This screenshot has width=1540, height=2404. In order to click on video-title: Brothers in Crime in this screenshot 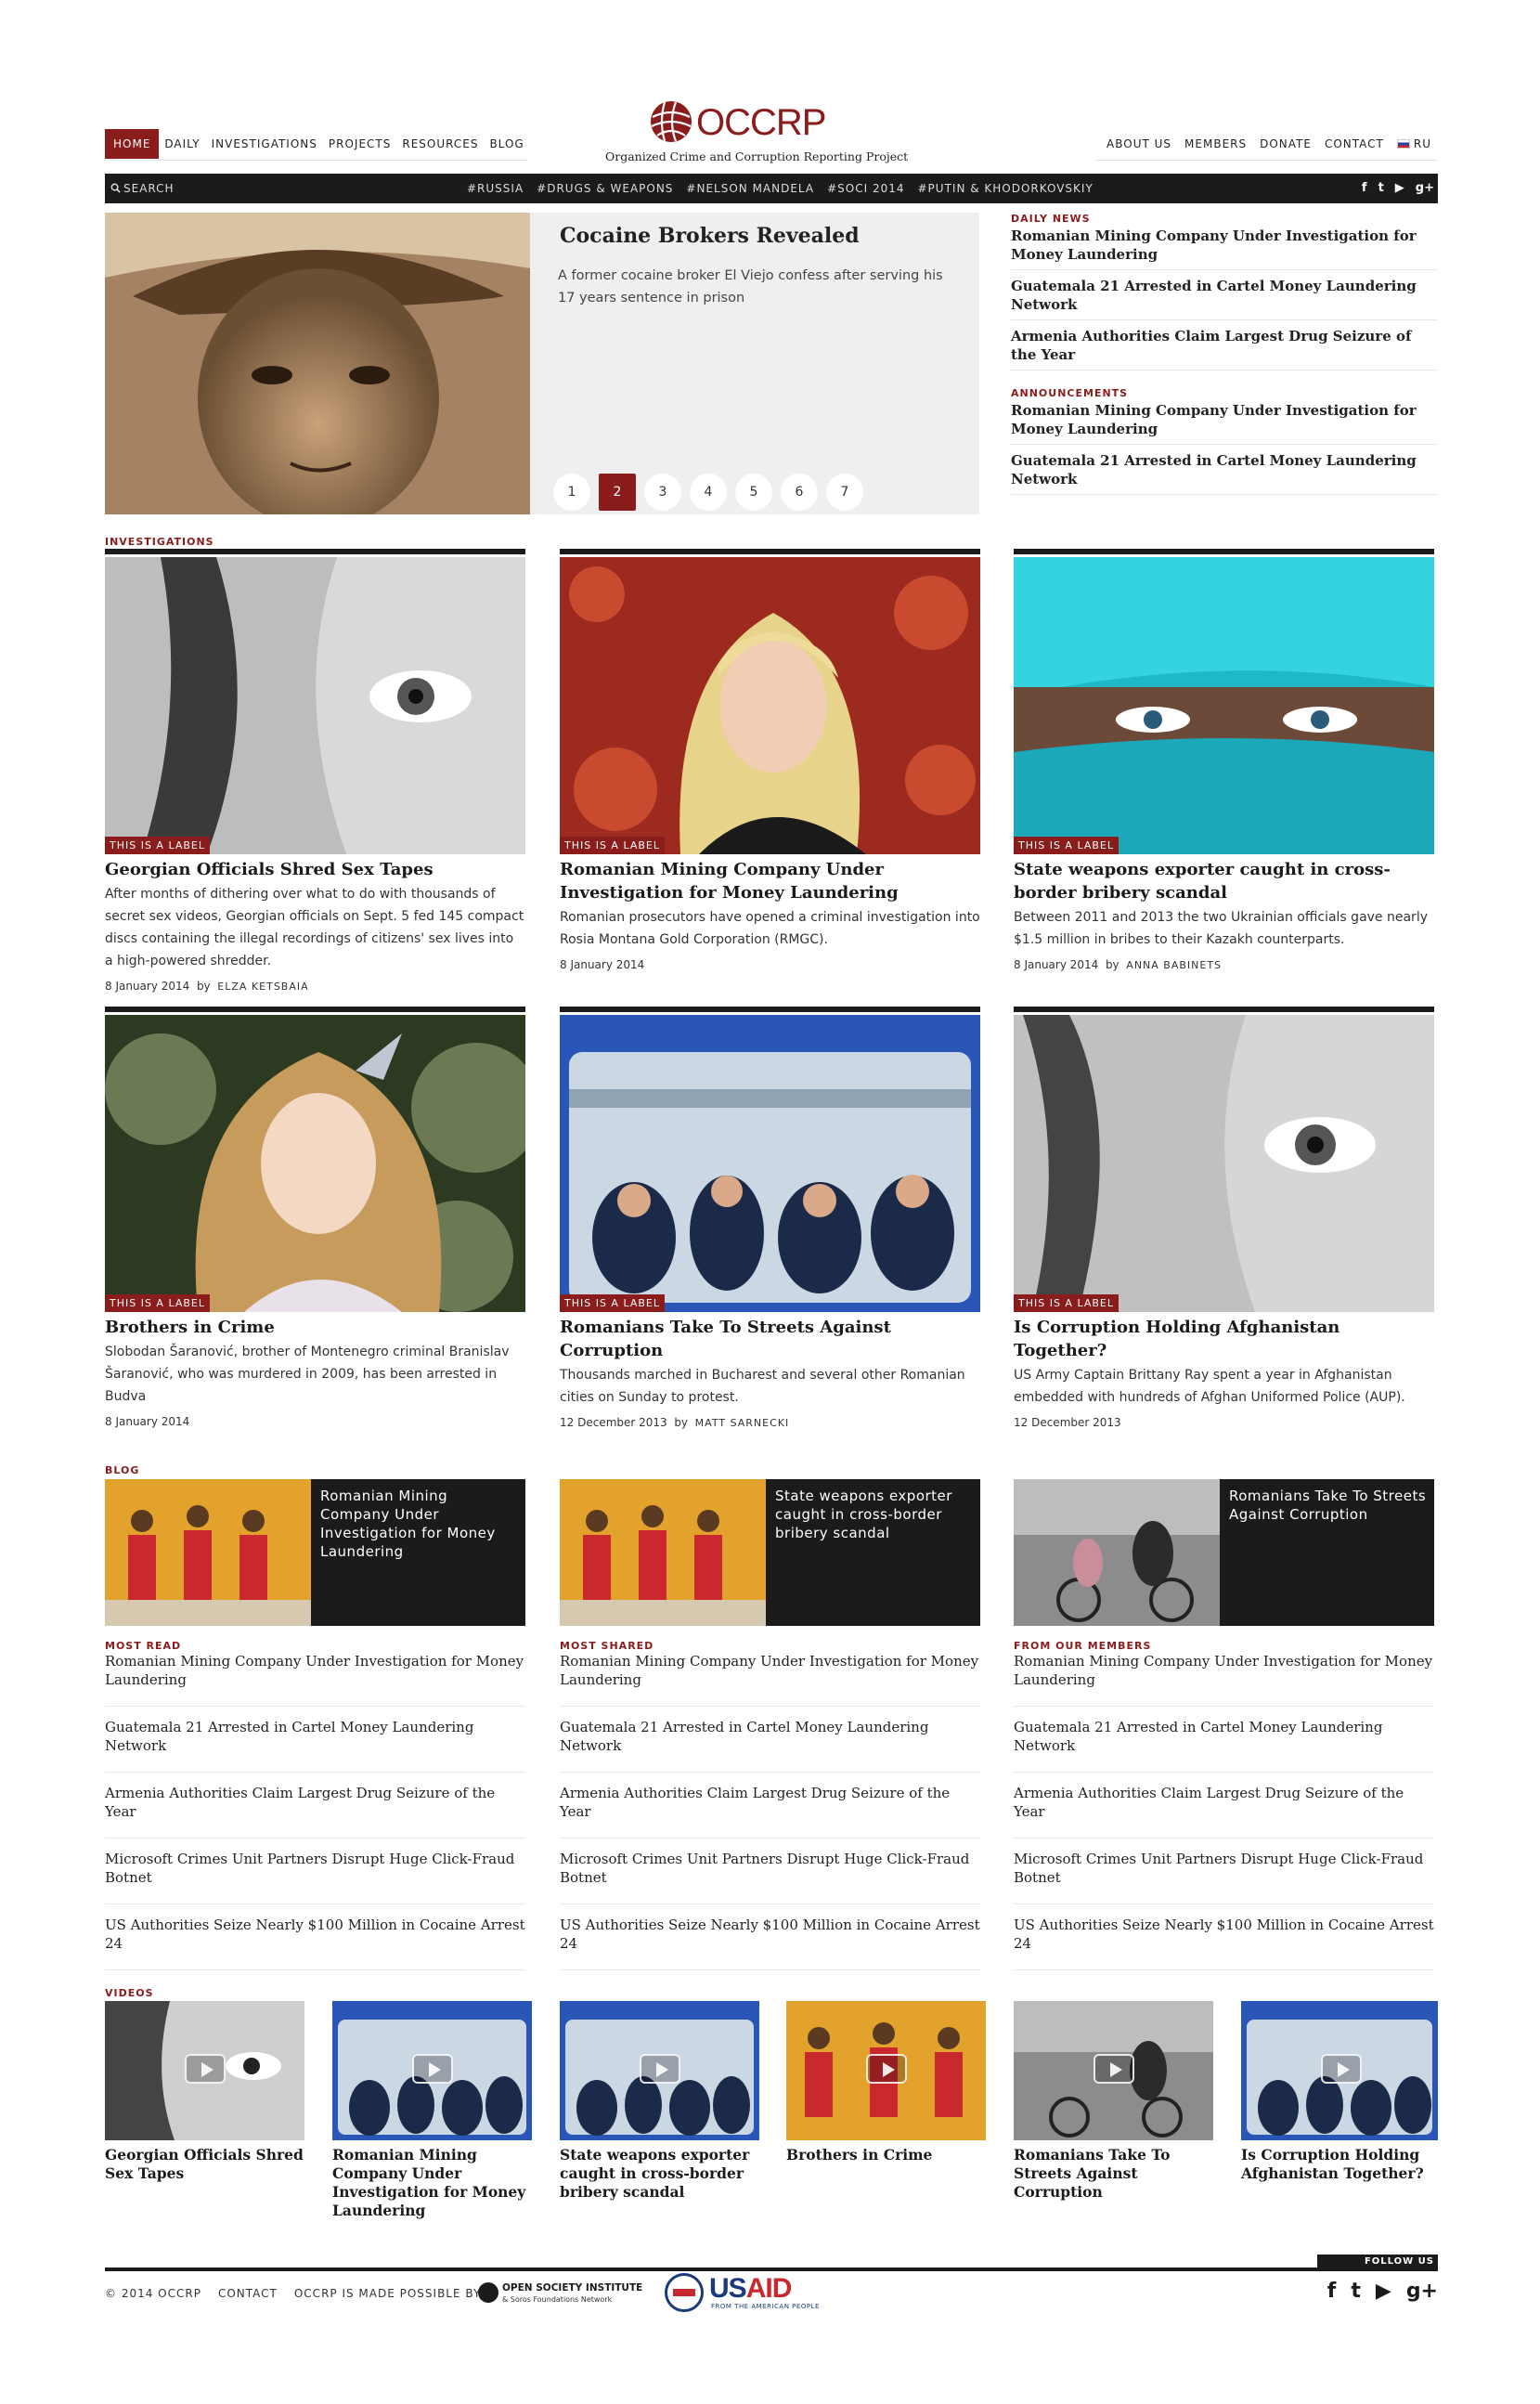, I will do `click(886, 2155)`.